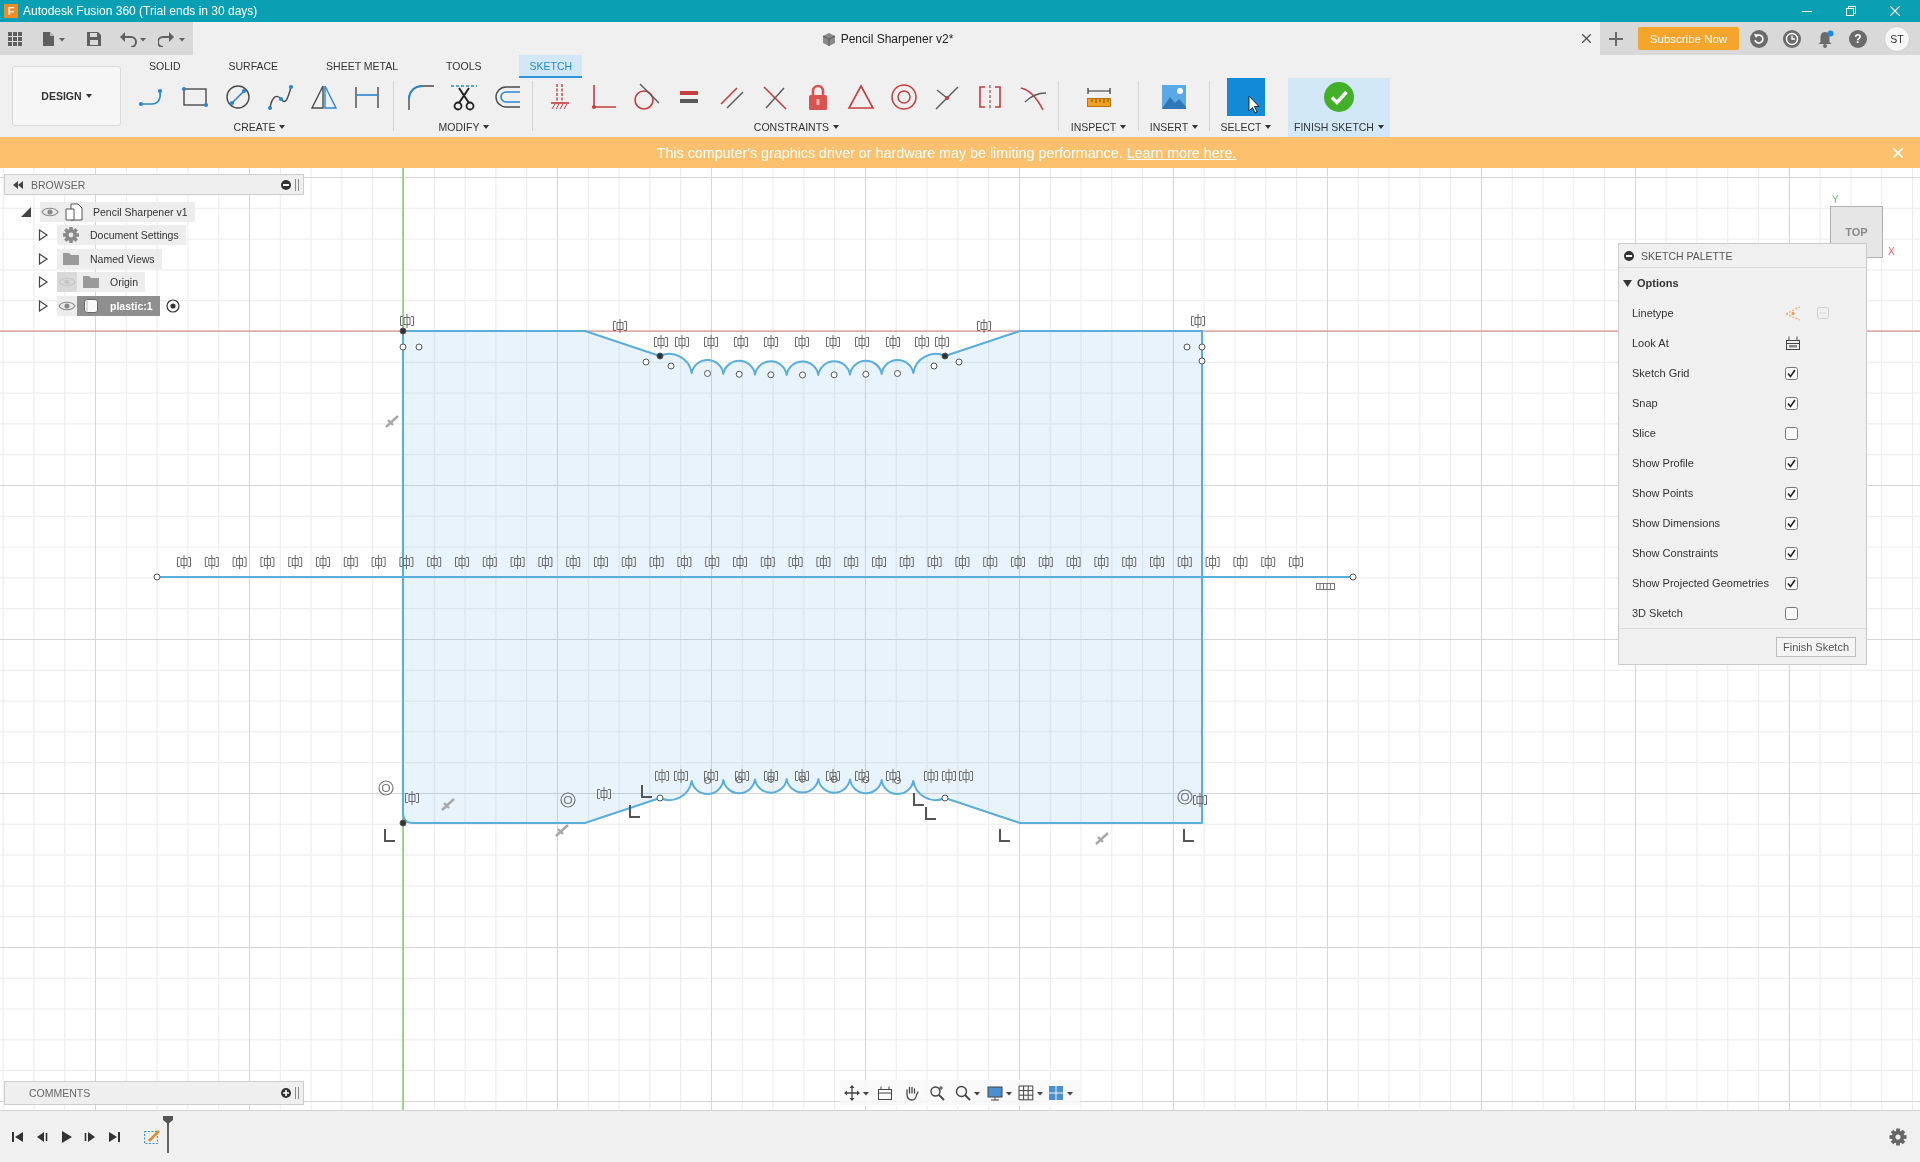 This screenshot has width=1920, height=1162. I want to click on tree-item: Pencil Sharpener v1, so click(127, 211).